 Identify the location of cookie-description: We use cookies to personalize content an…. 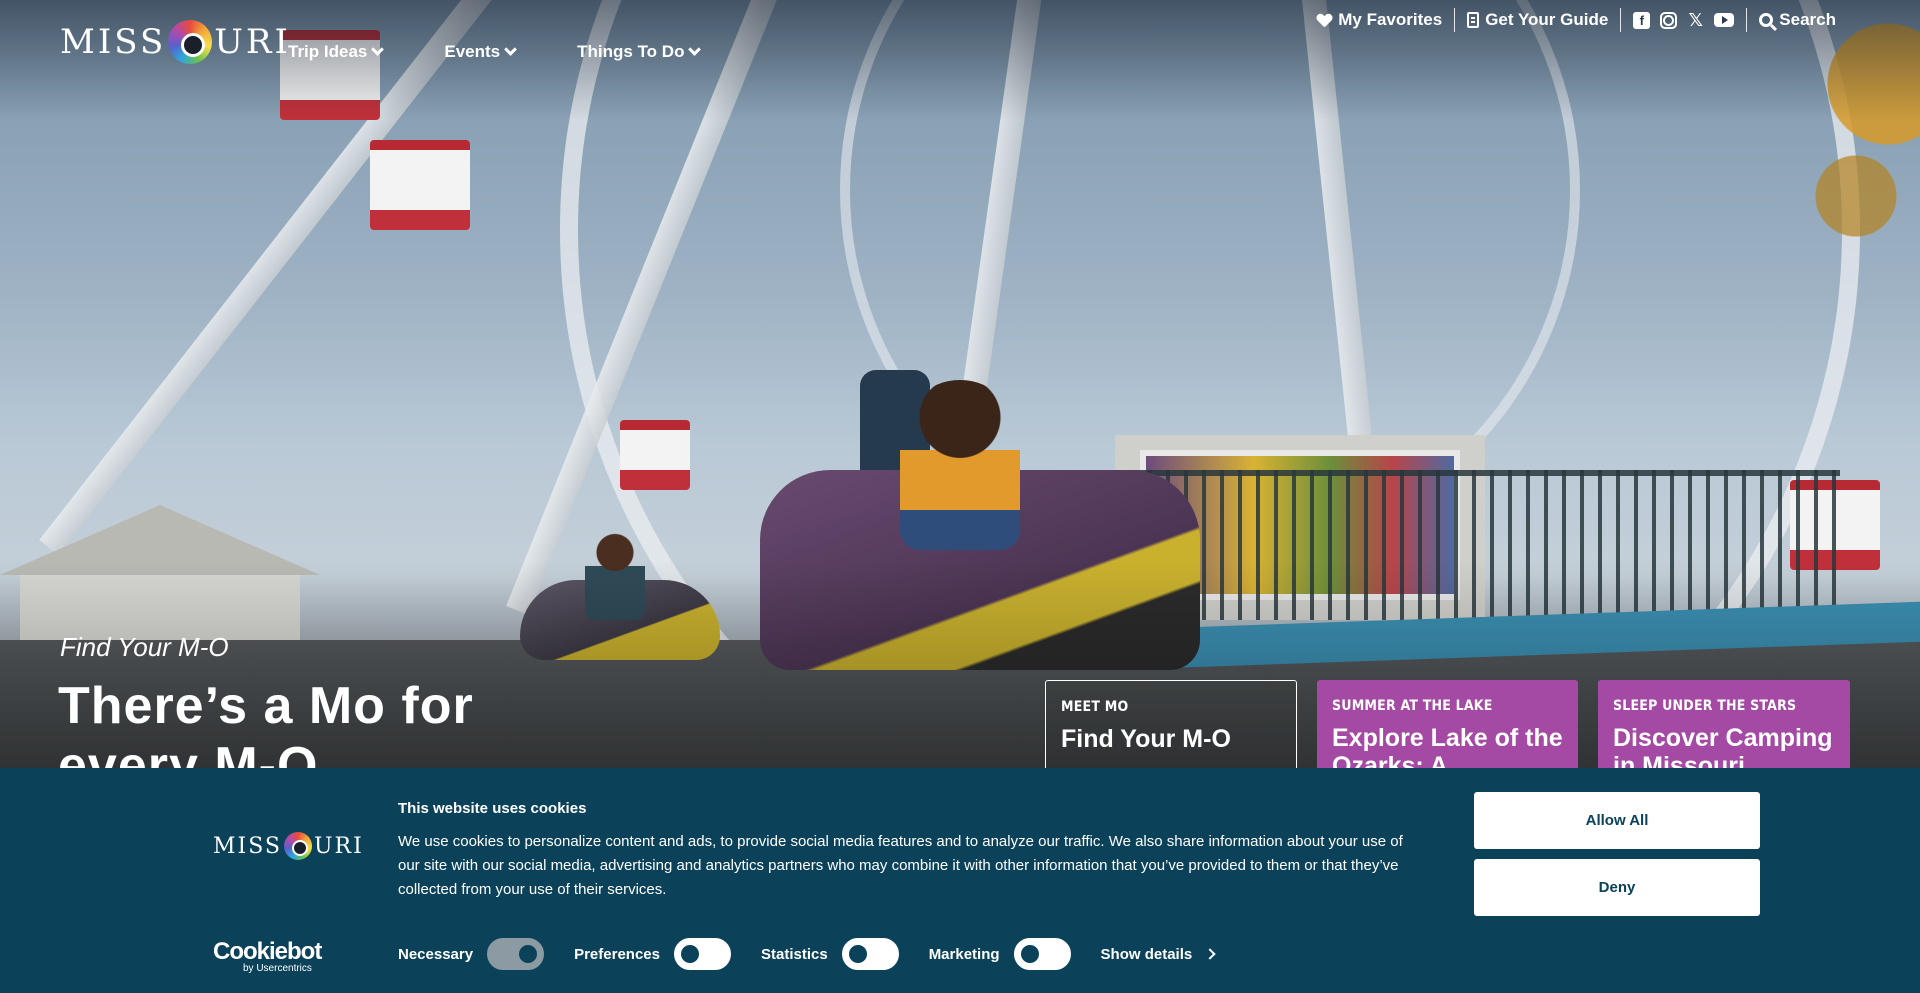
(900, 865).